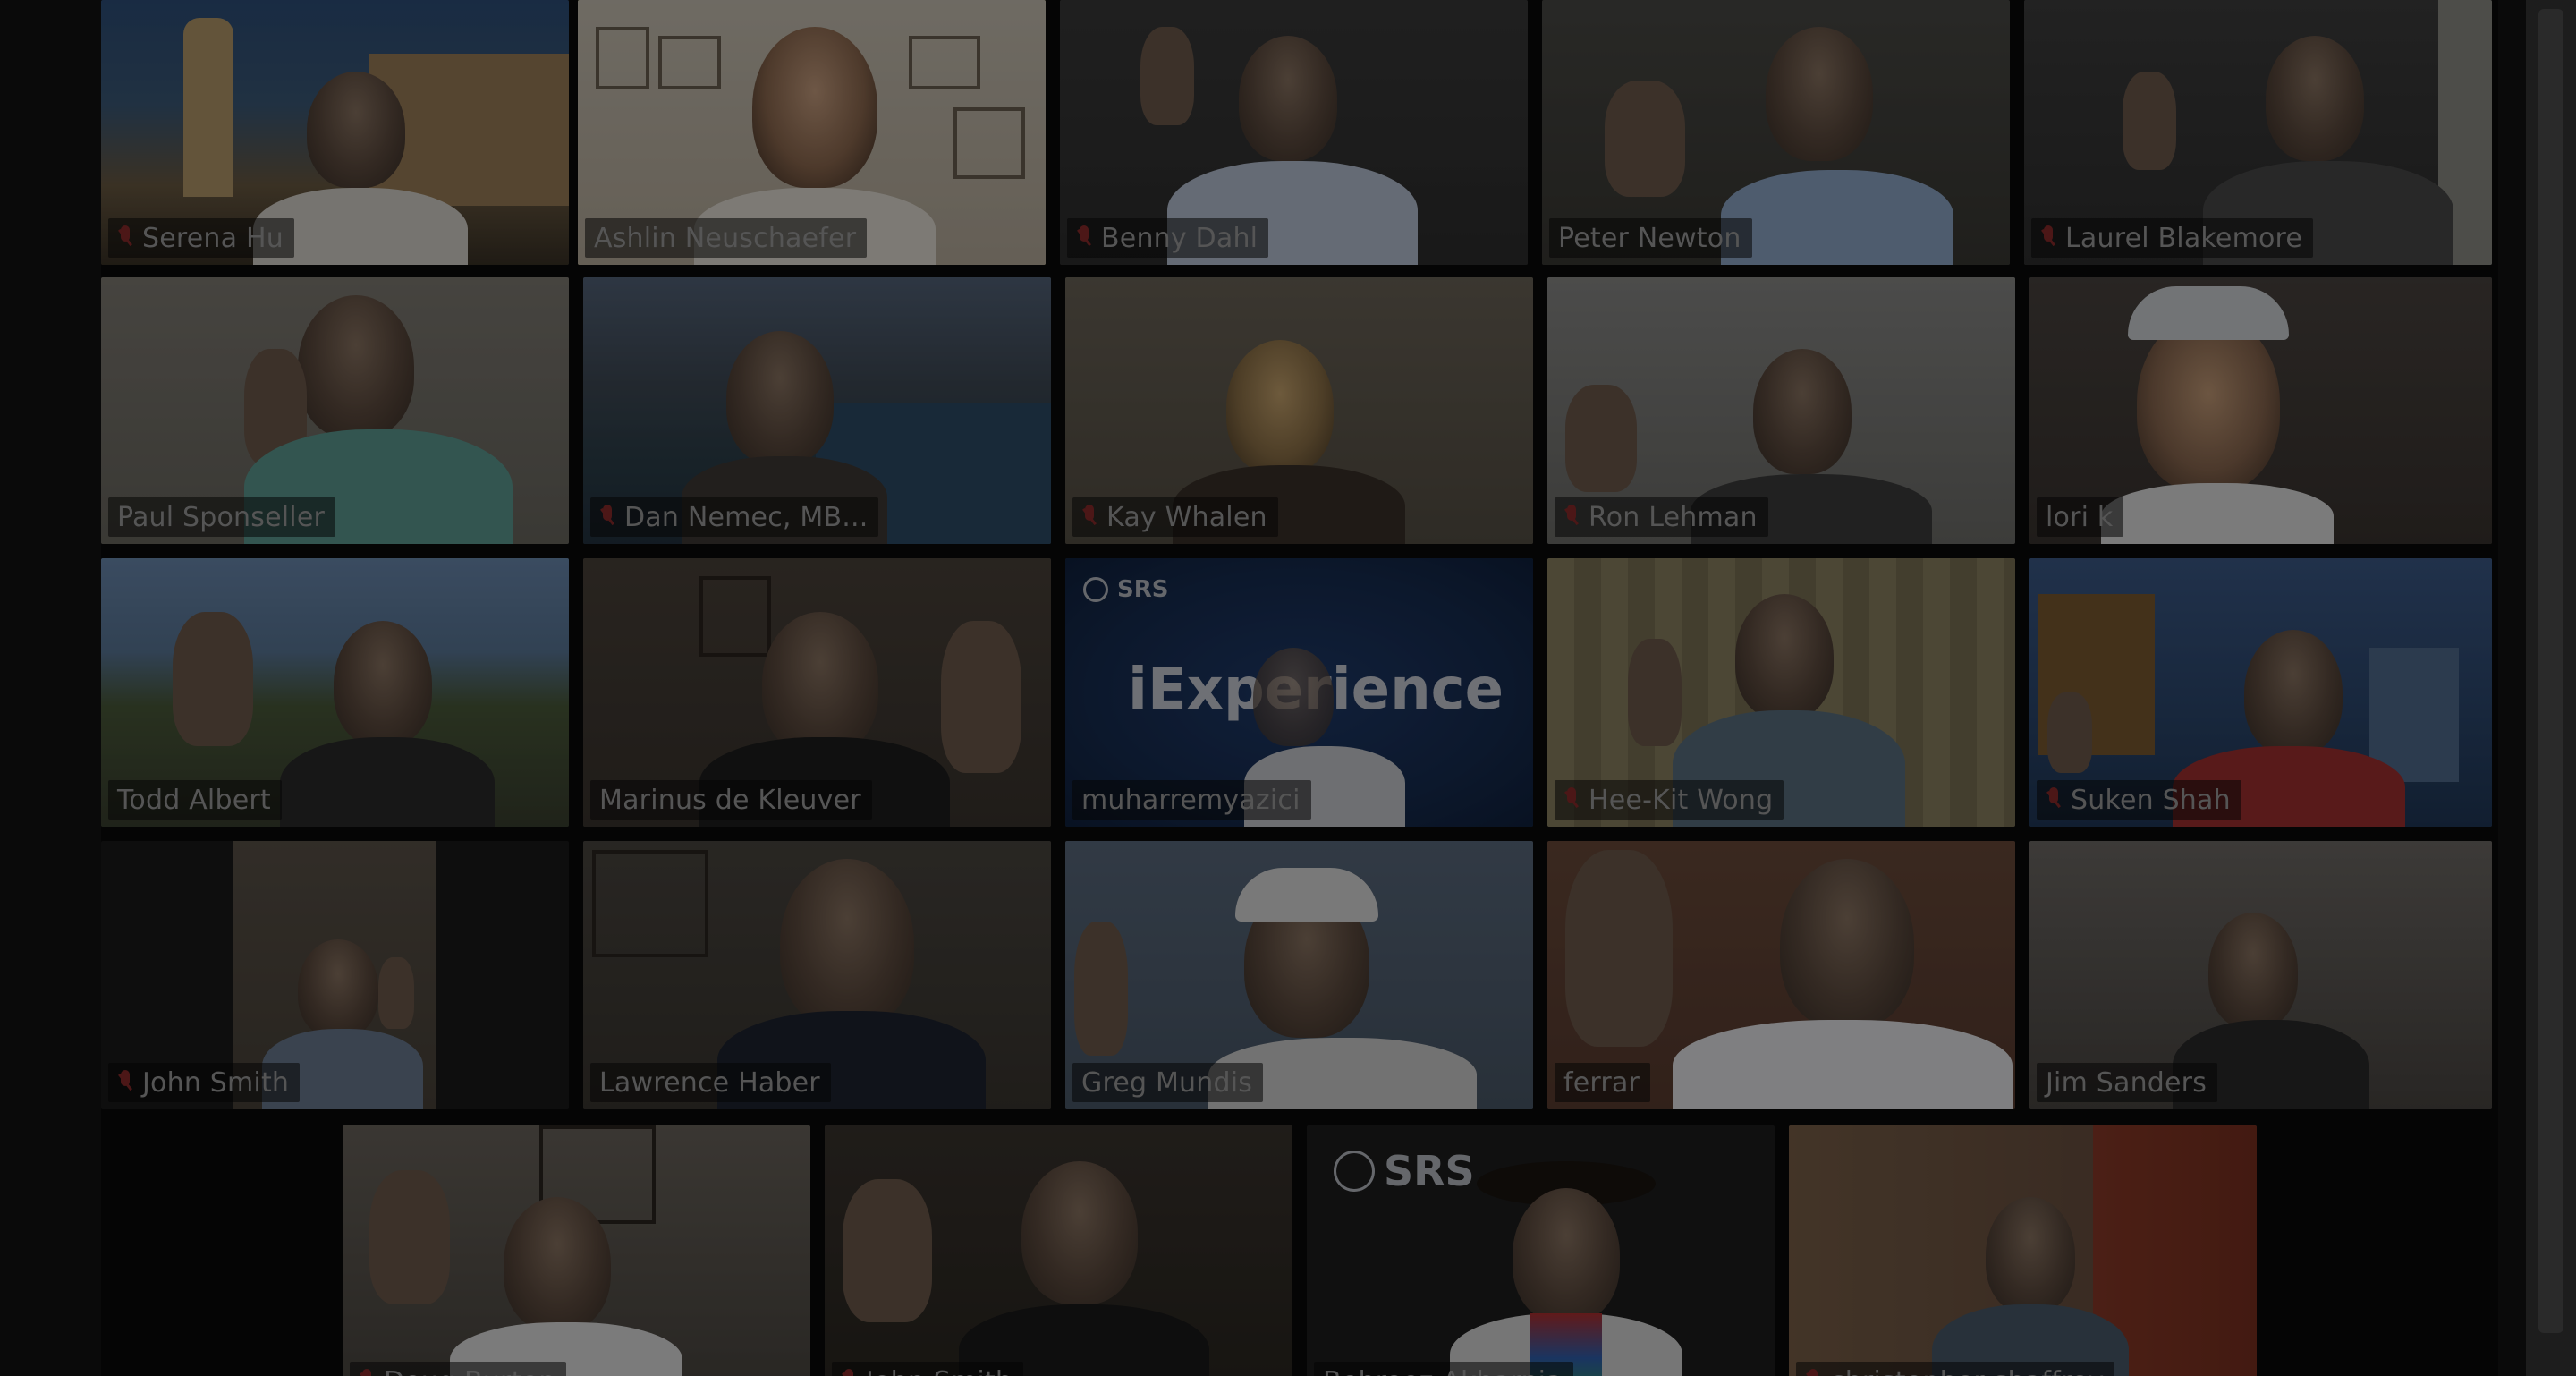  What do you see at coordinates (1299, 411) in the screenshot?
I see `participant-tile: Kay Whalen` at bounding box center [1299, 411].